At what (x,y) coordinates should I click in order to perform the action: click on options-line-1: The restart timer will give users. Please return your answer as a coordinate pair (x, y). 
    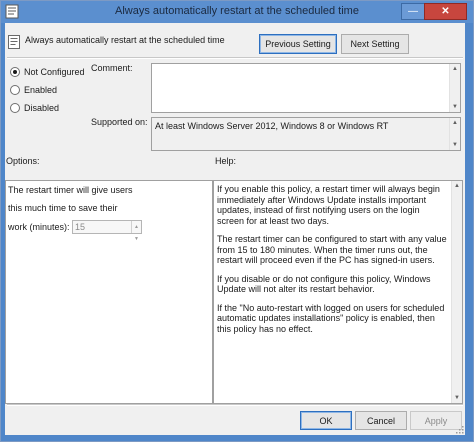
    Looking at the image, I should click on (70, 190).